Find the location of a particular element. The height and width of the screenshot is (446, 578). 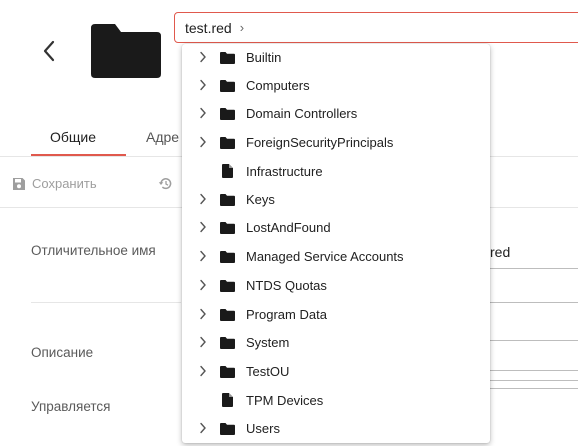

dropdown-item-system: System is located at coordinates (336, 343).